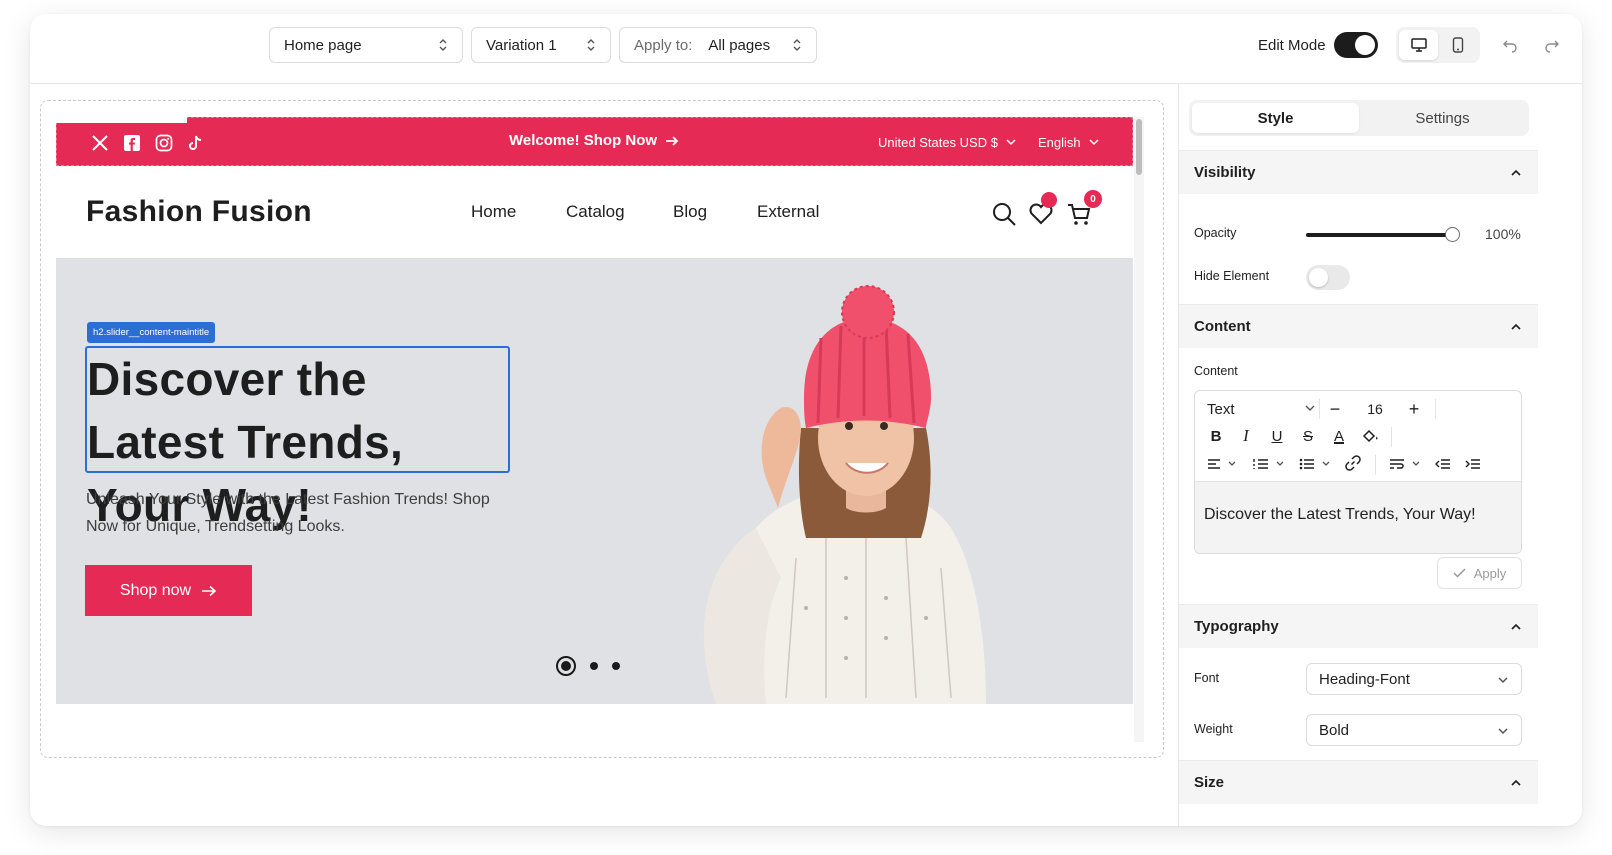 This screenshot has height=855, width=1612. I want to click on underline-icon: U, so click(1277, 436).